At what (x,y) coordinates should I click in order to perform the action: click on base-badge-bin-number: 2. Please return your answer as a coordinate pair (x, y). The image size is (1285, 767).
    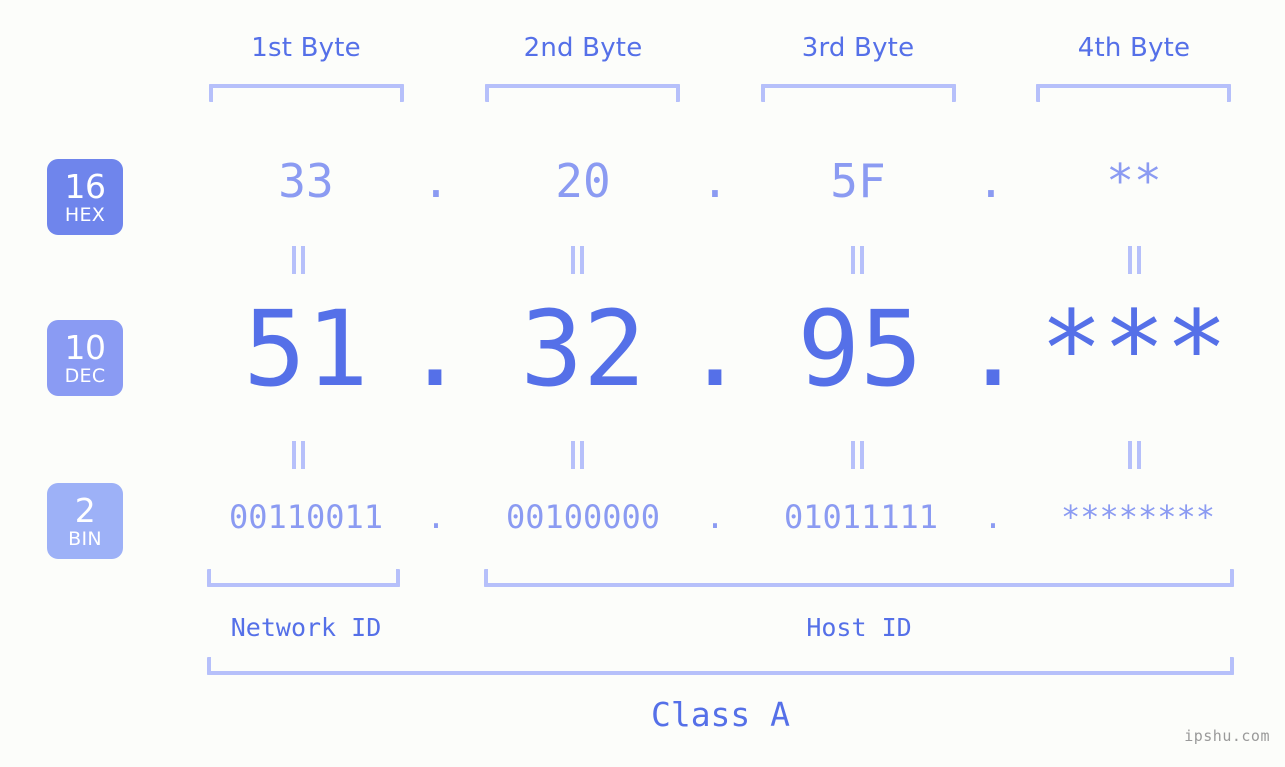
    Looking at the image, I should click on (85, 510).